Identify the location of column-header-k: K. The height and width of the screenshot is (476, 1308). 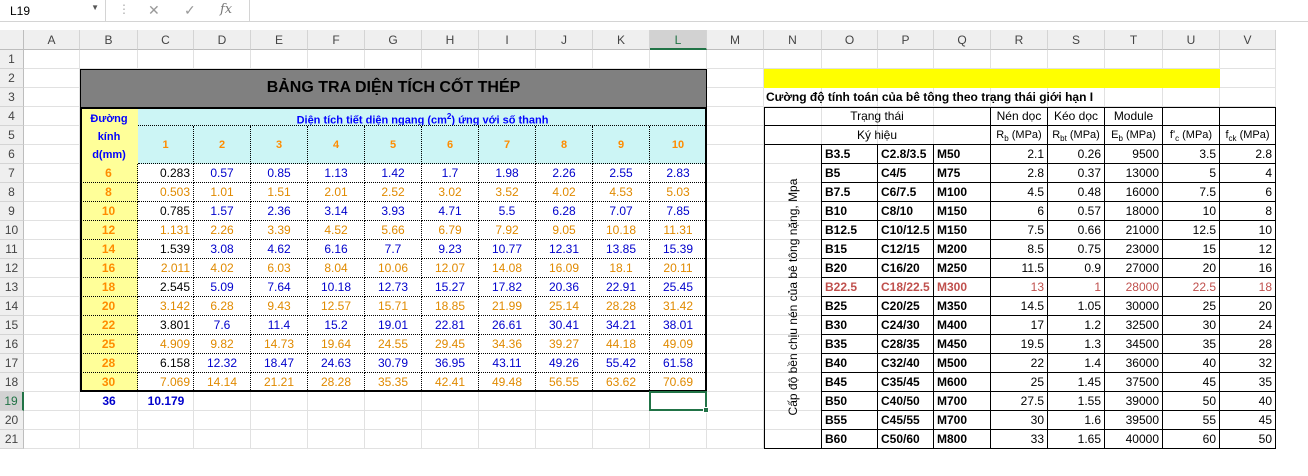
(621, 40).